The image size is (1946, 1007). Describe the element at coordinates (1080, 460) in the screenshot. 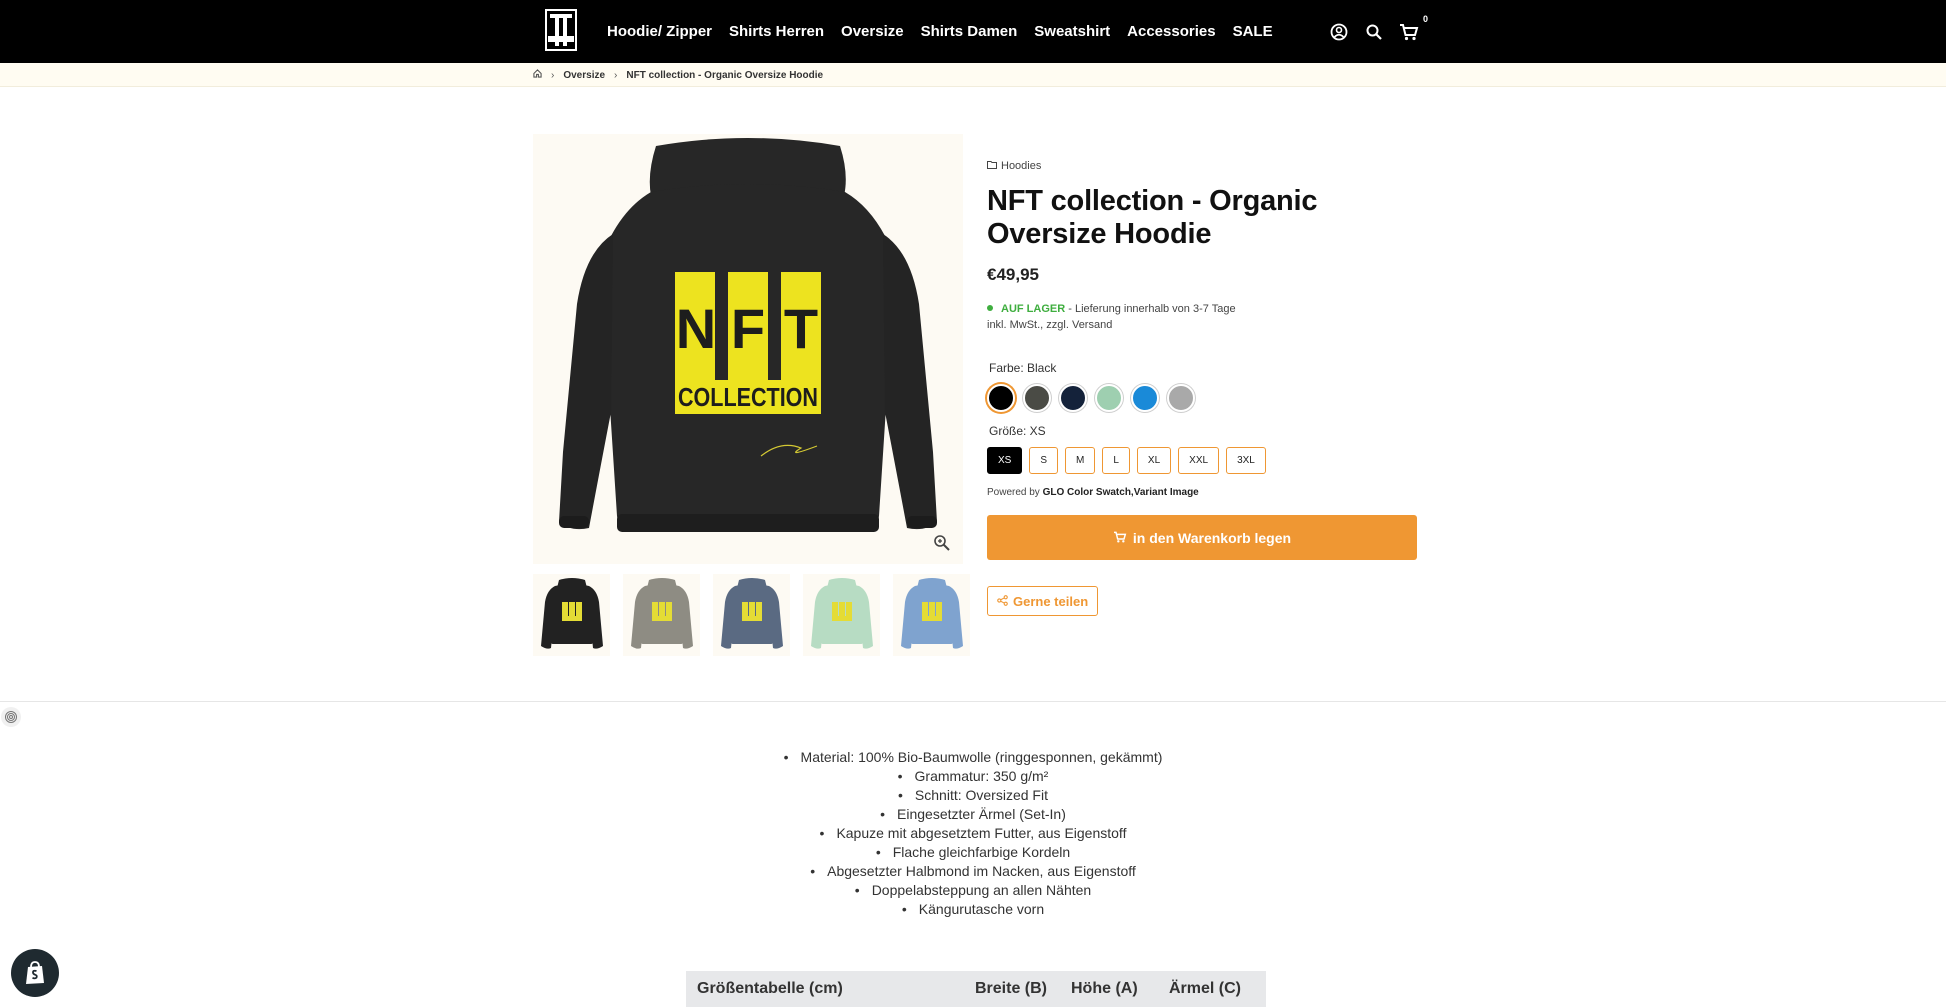

I see `size-option-m: M` at that location.